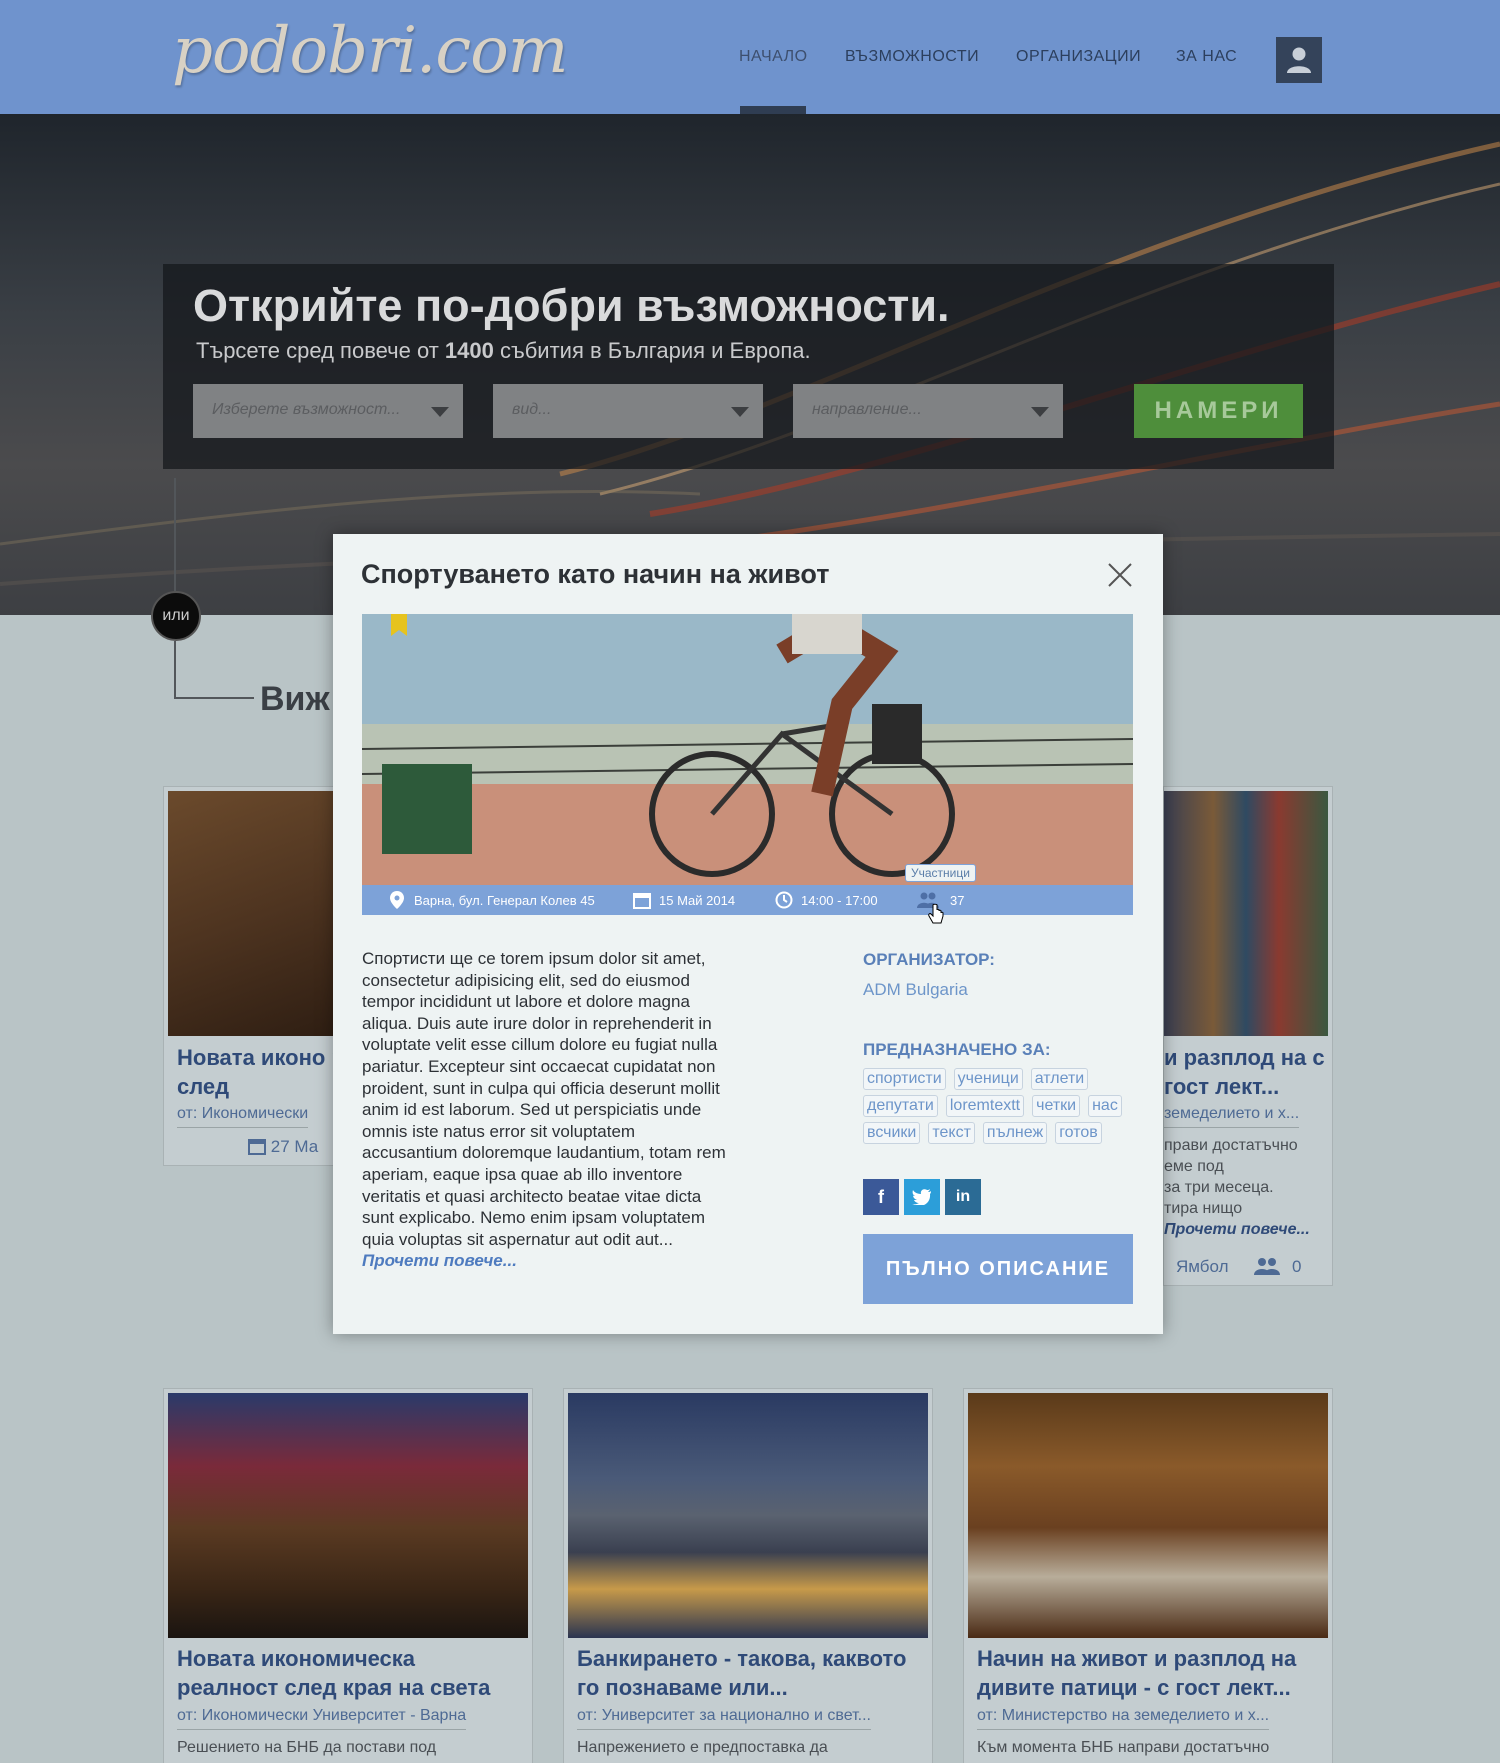 This screenshot has height=1763, width=1500. Describe the element at coordinates (1078, 1133) in the screenshot. I see `tag: готов` at that location.